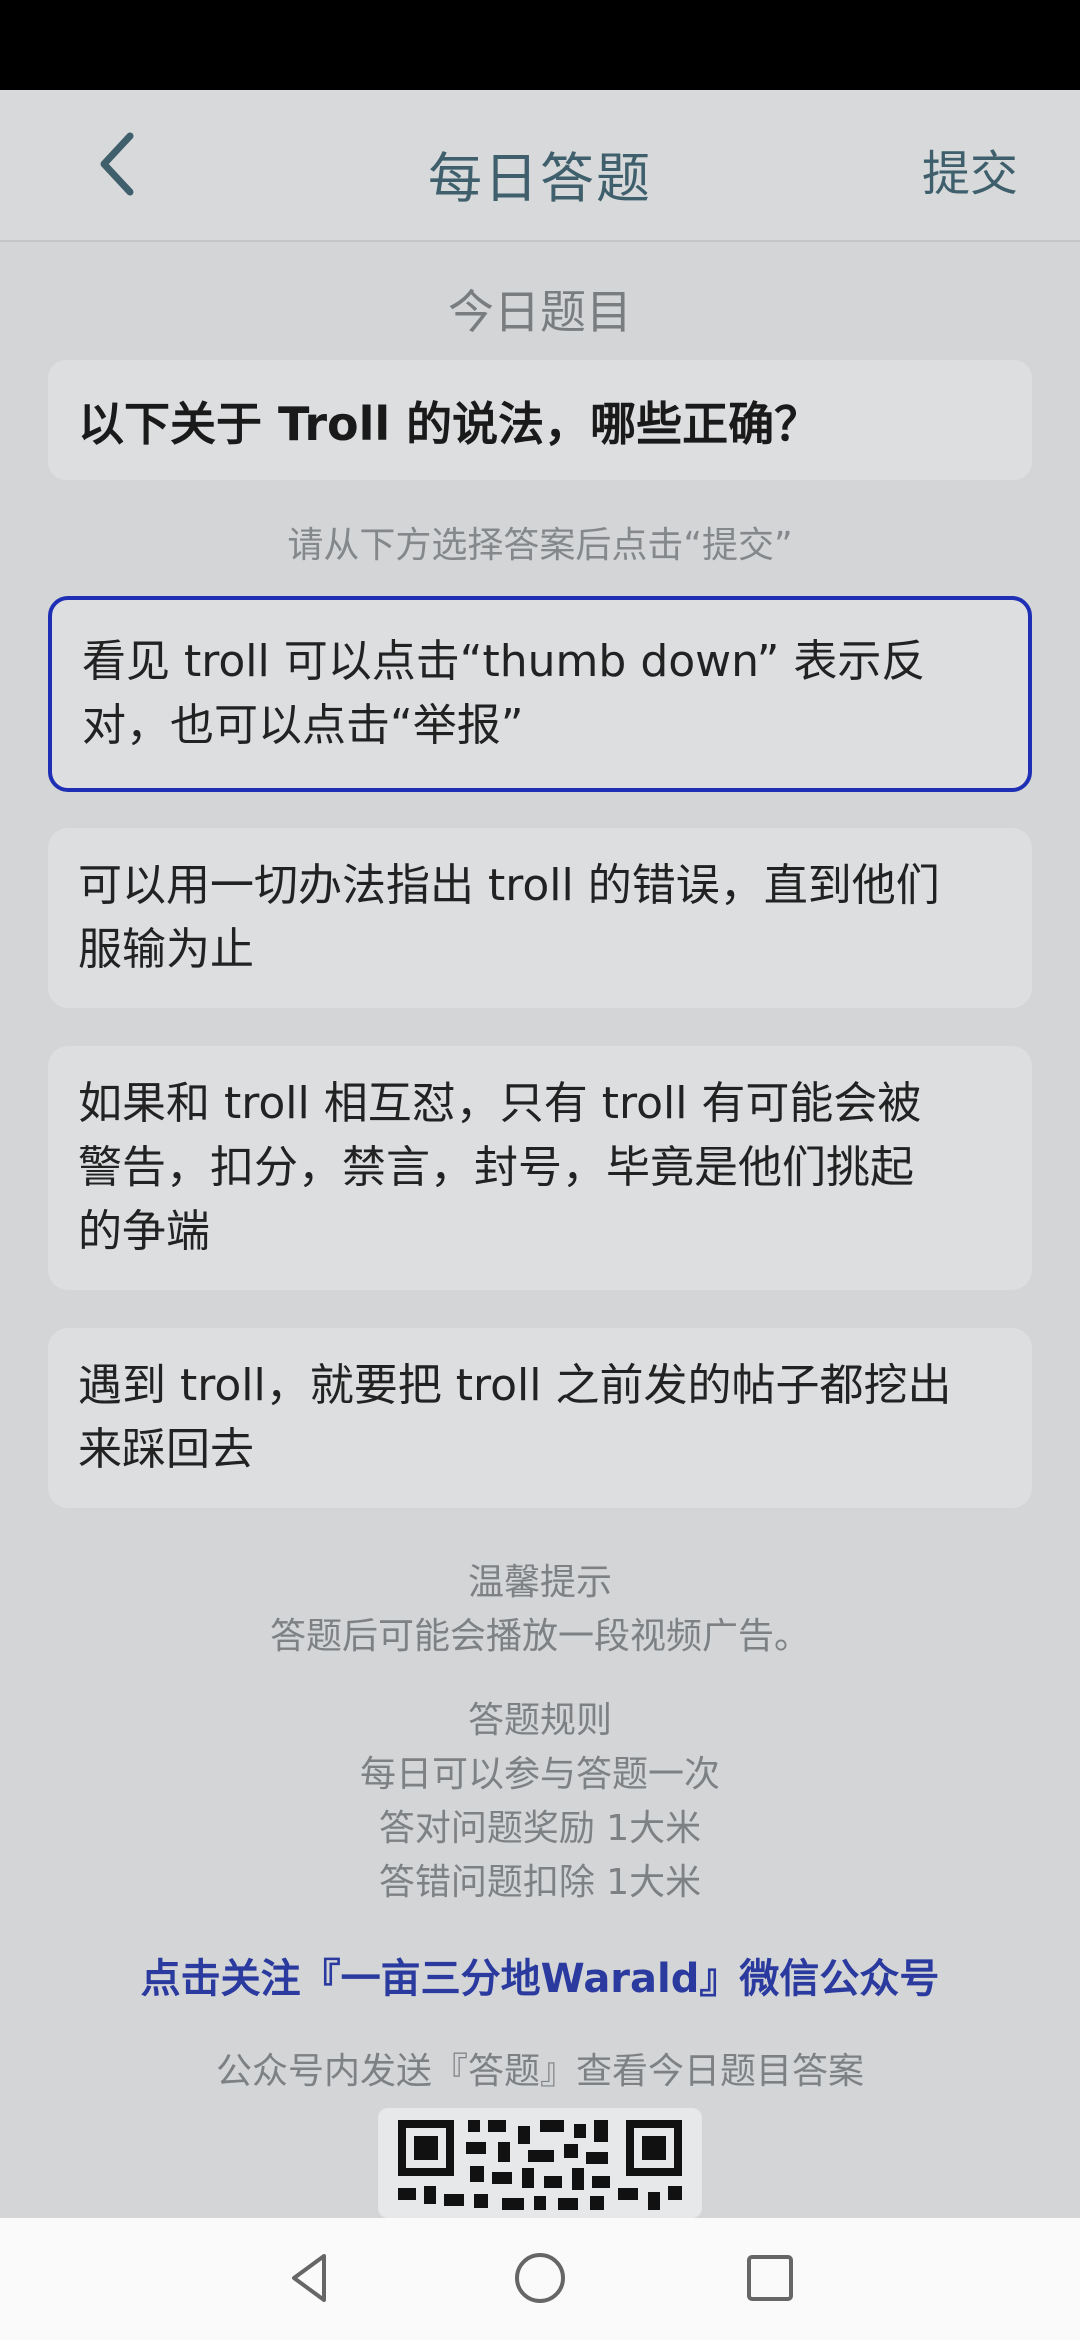 The image size is (1080, 2340). What do you see at coordinates (540, 1828) in the screenshot?
I see `rules-item: 答对问题奖励 1大米` at bounding box center [540, 1828].